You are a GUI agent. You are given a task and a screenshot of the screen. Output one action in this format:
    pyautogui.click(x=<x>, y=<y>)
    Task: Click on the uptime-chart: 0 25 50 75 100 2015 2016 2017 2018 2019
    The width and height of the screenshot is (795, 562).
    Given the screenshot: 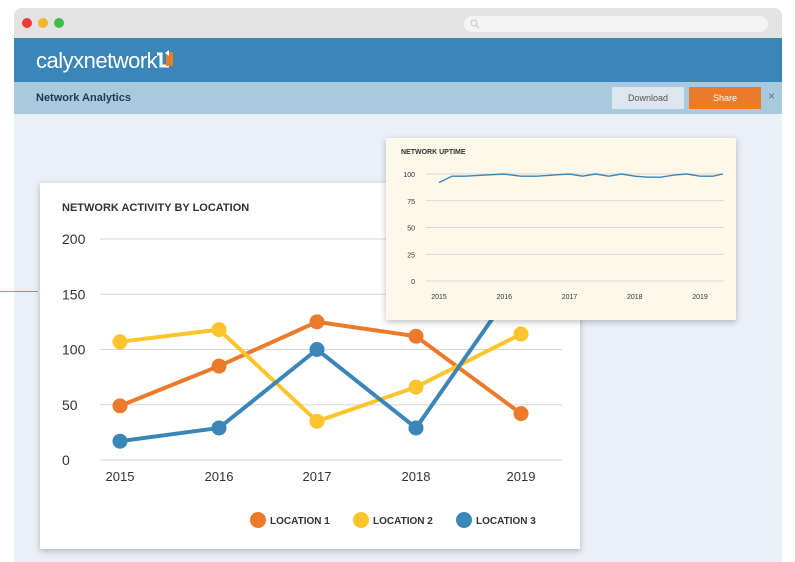 What is the action you would take?
    pyautogui.click(x=563, y=236)
    